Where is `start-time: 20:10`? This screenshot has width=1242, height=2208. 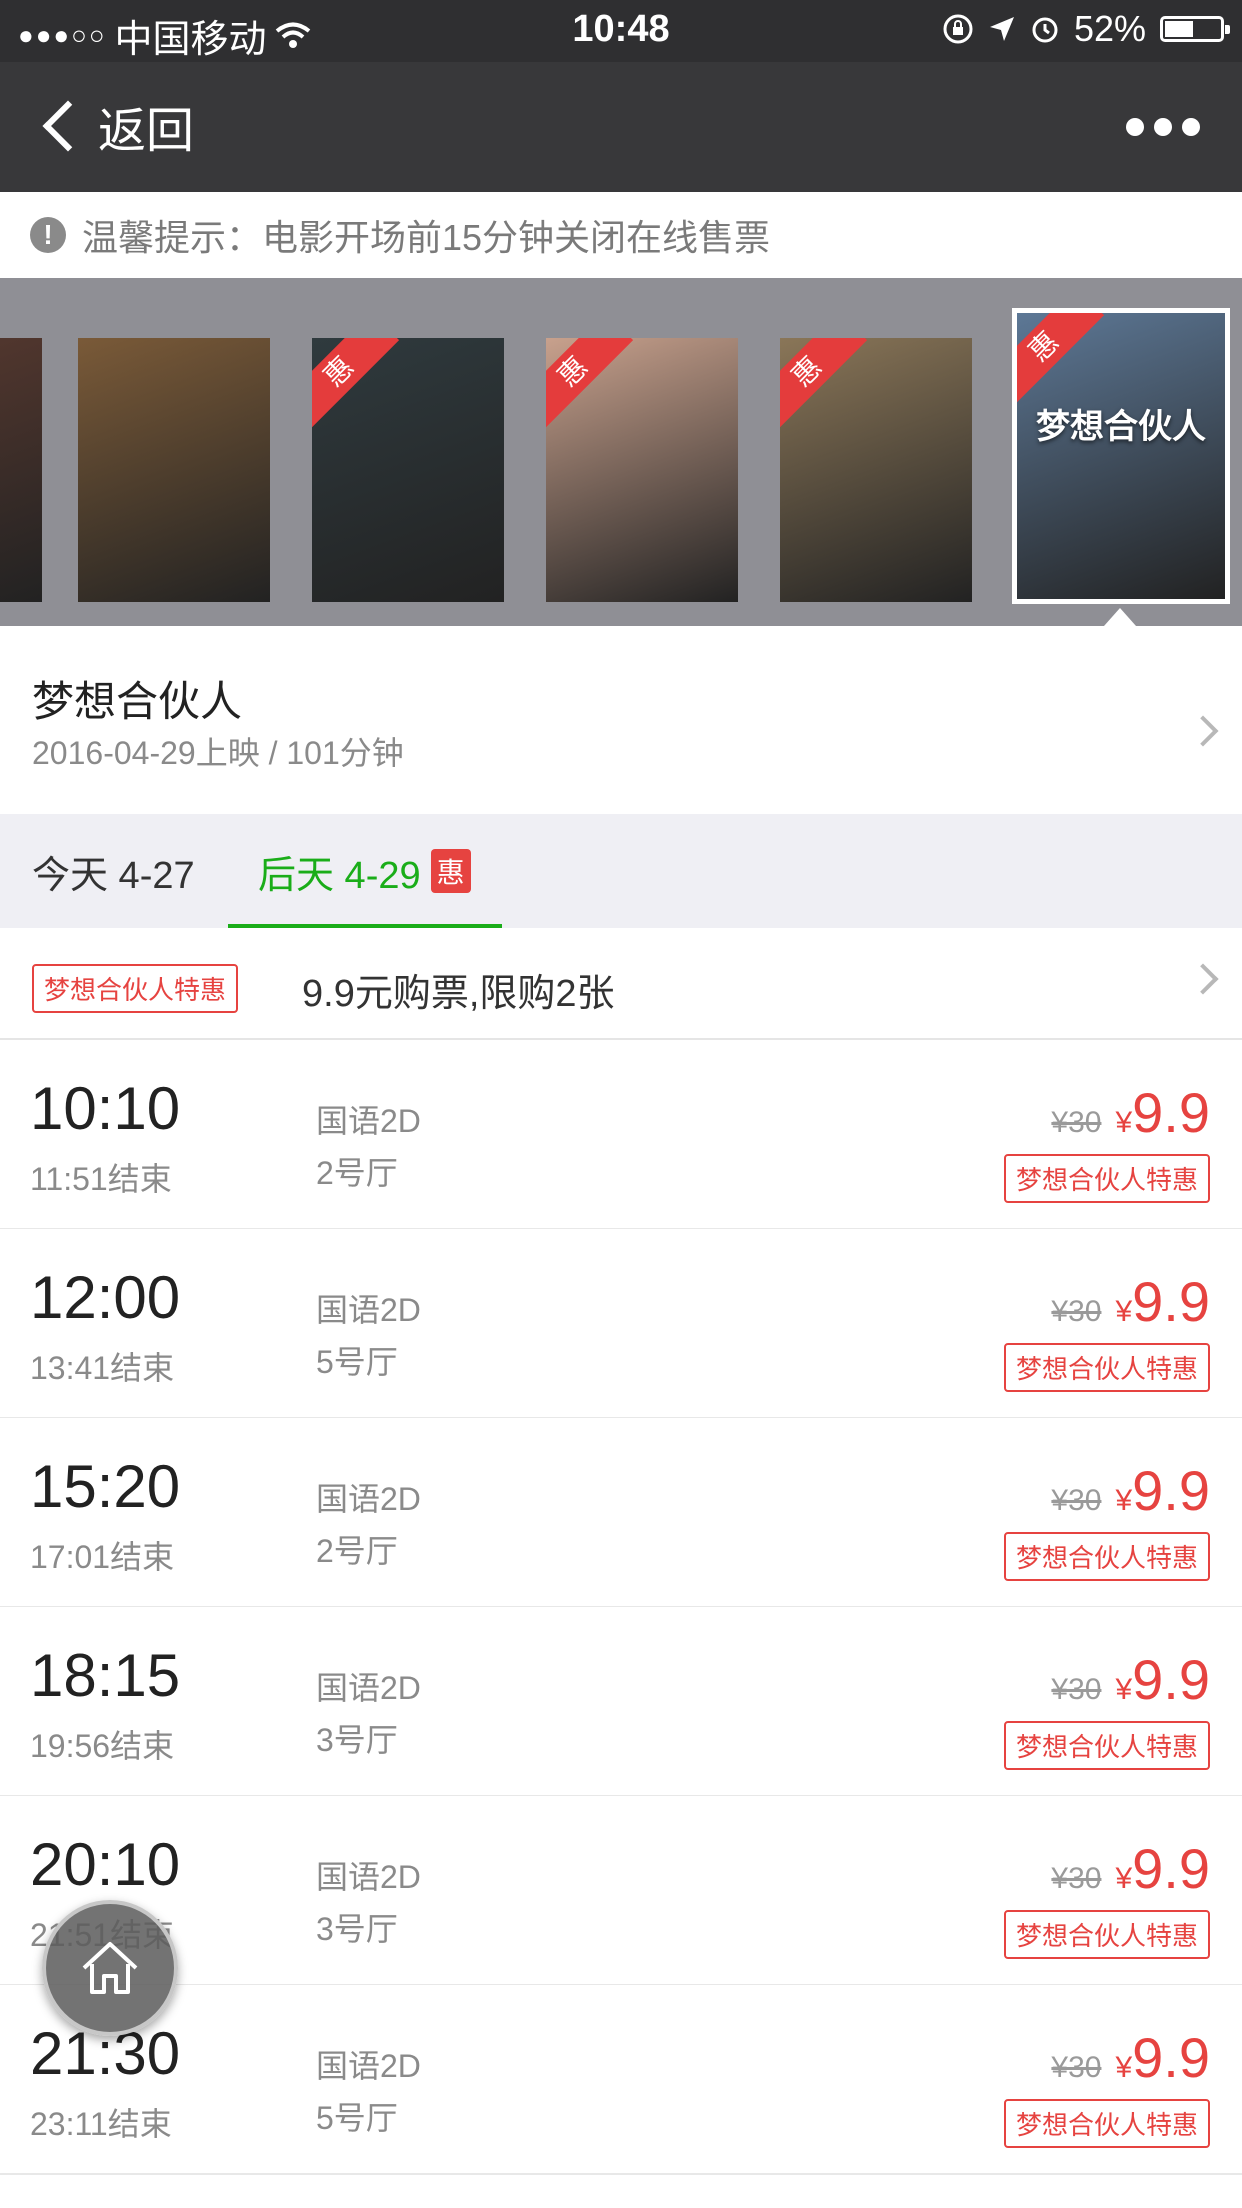
start-time: 20:10 is located at coordinates (105, 1864).